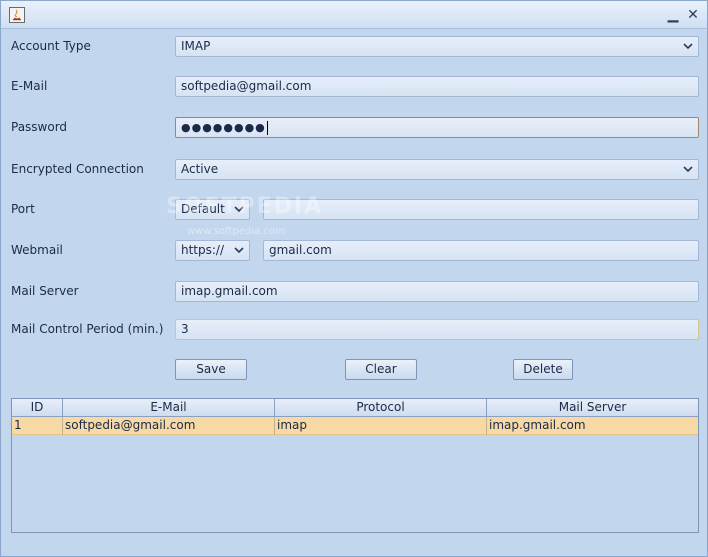 The image size is (708, 557). I want to click on column-header-protocol: Protocol, so click(381, 408).